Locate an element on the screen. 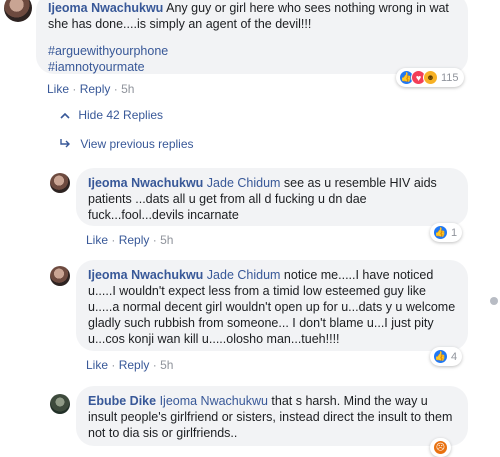 The width and height of the screenshot is (500, 457). view-previous-replies-link: View previous replies is located at coordinates (127, 144).